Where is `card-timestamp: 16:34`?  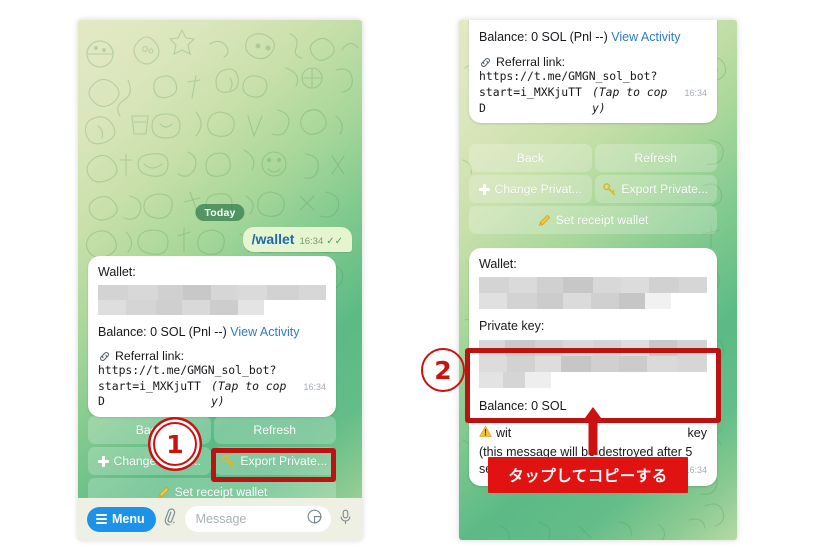 card-timestamp: 16:34 is located at coordinates (314, 386).